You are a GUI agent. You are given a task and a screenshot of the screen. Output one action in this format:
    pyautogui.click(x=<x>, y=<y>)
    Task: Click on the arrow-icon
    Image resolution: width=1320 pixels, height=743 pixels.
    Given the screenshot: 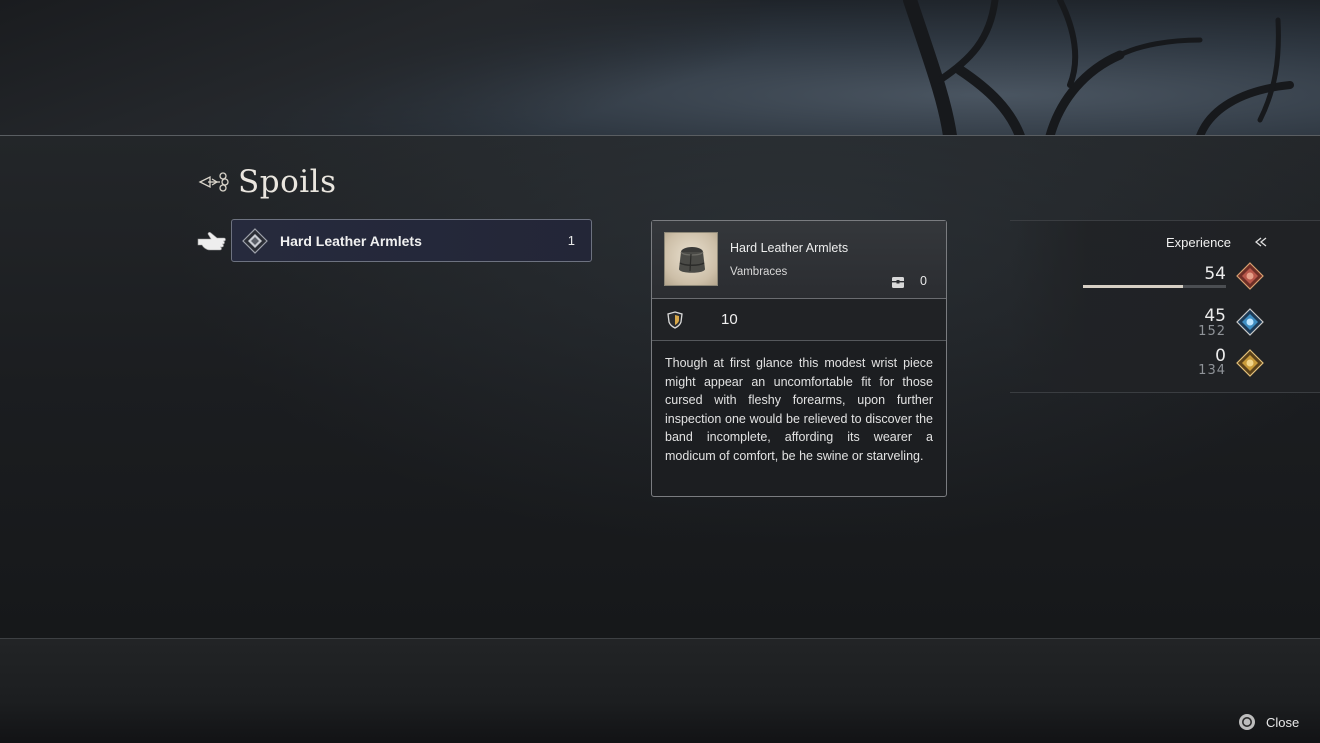 What is the action you would take?
    pyautogui.click(x=1261, y=242)
    